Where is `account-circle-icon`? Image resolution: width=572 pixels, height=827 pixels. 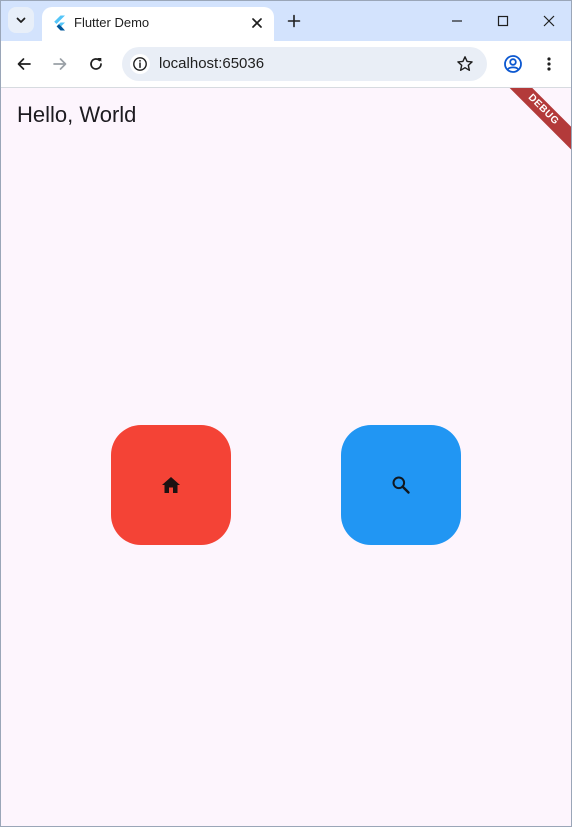 account-circle-icon is located at coordinates (513, 64).